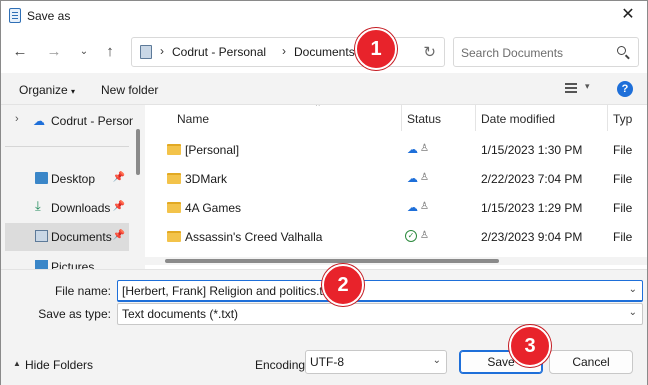 This screenshot has width=648, height=385. I want to click on file-name: 4A Games, so click(213, 208).